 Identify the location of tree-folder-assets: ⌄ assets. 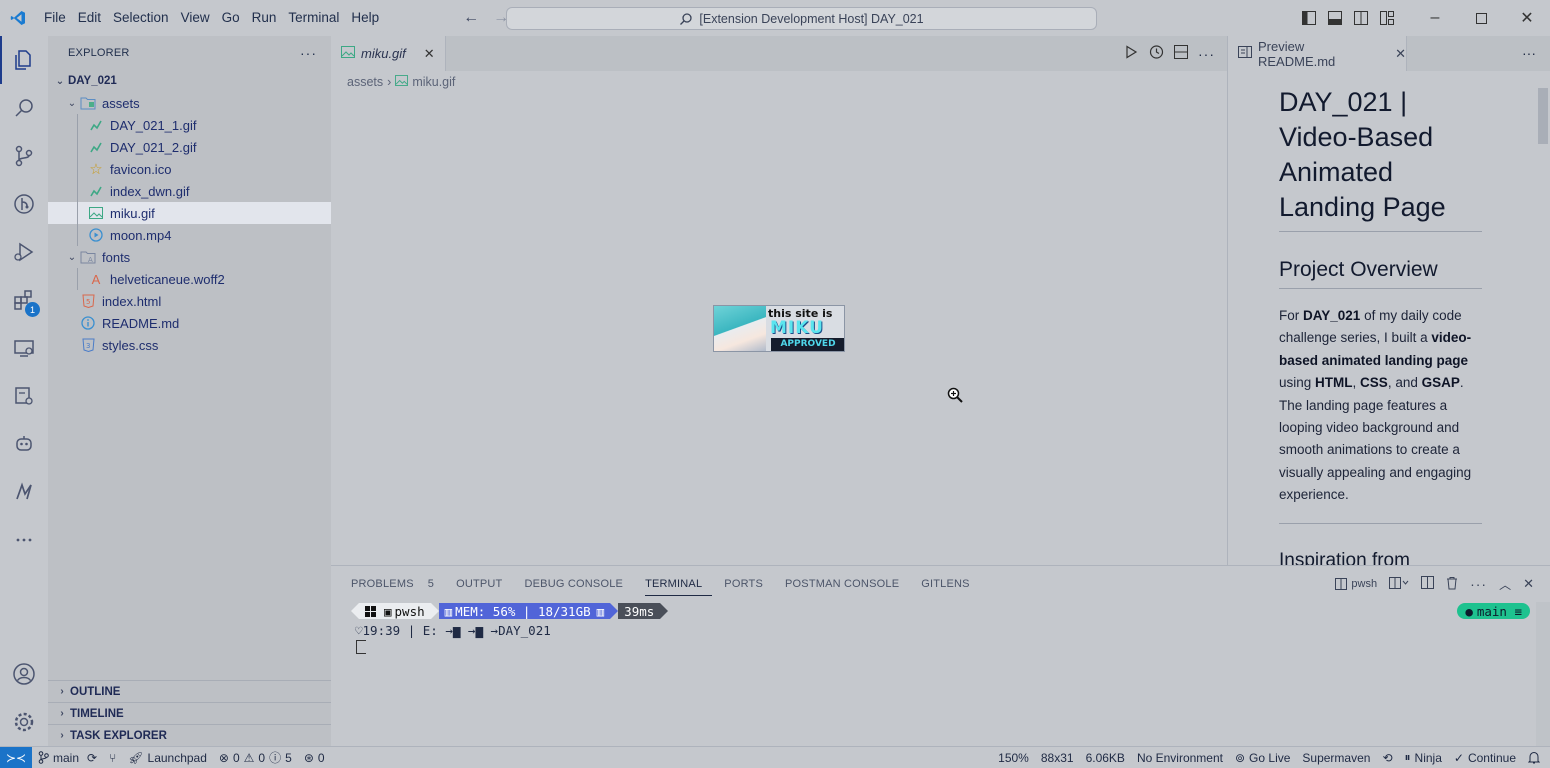
(189, 103).